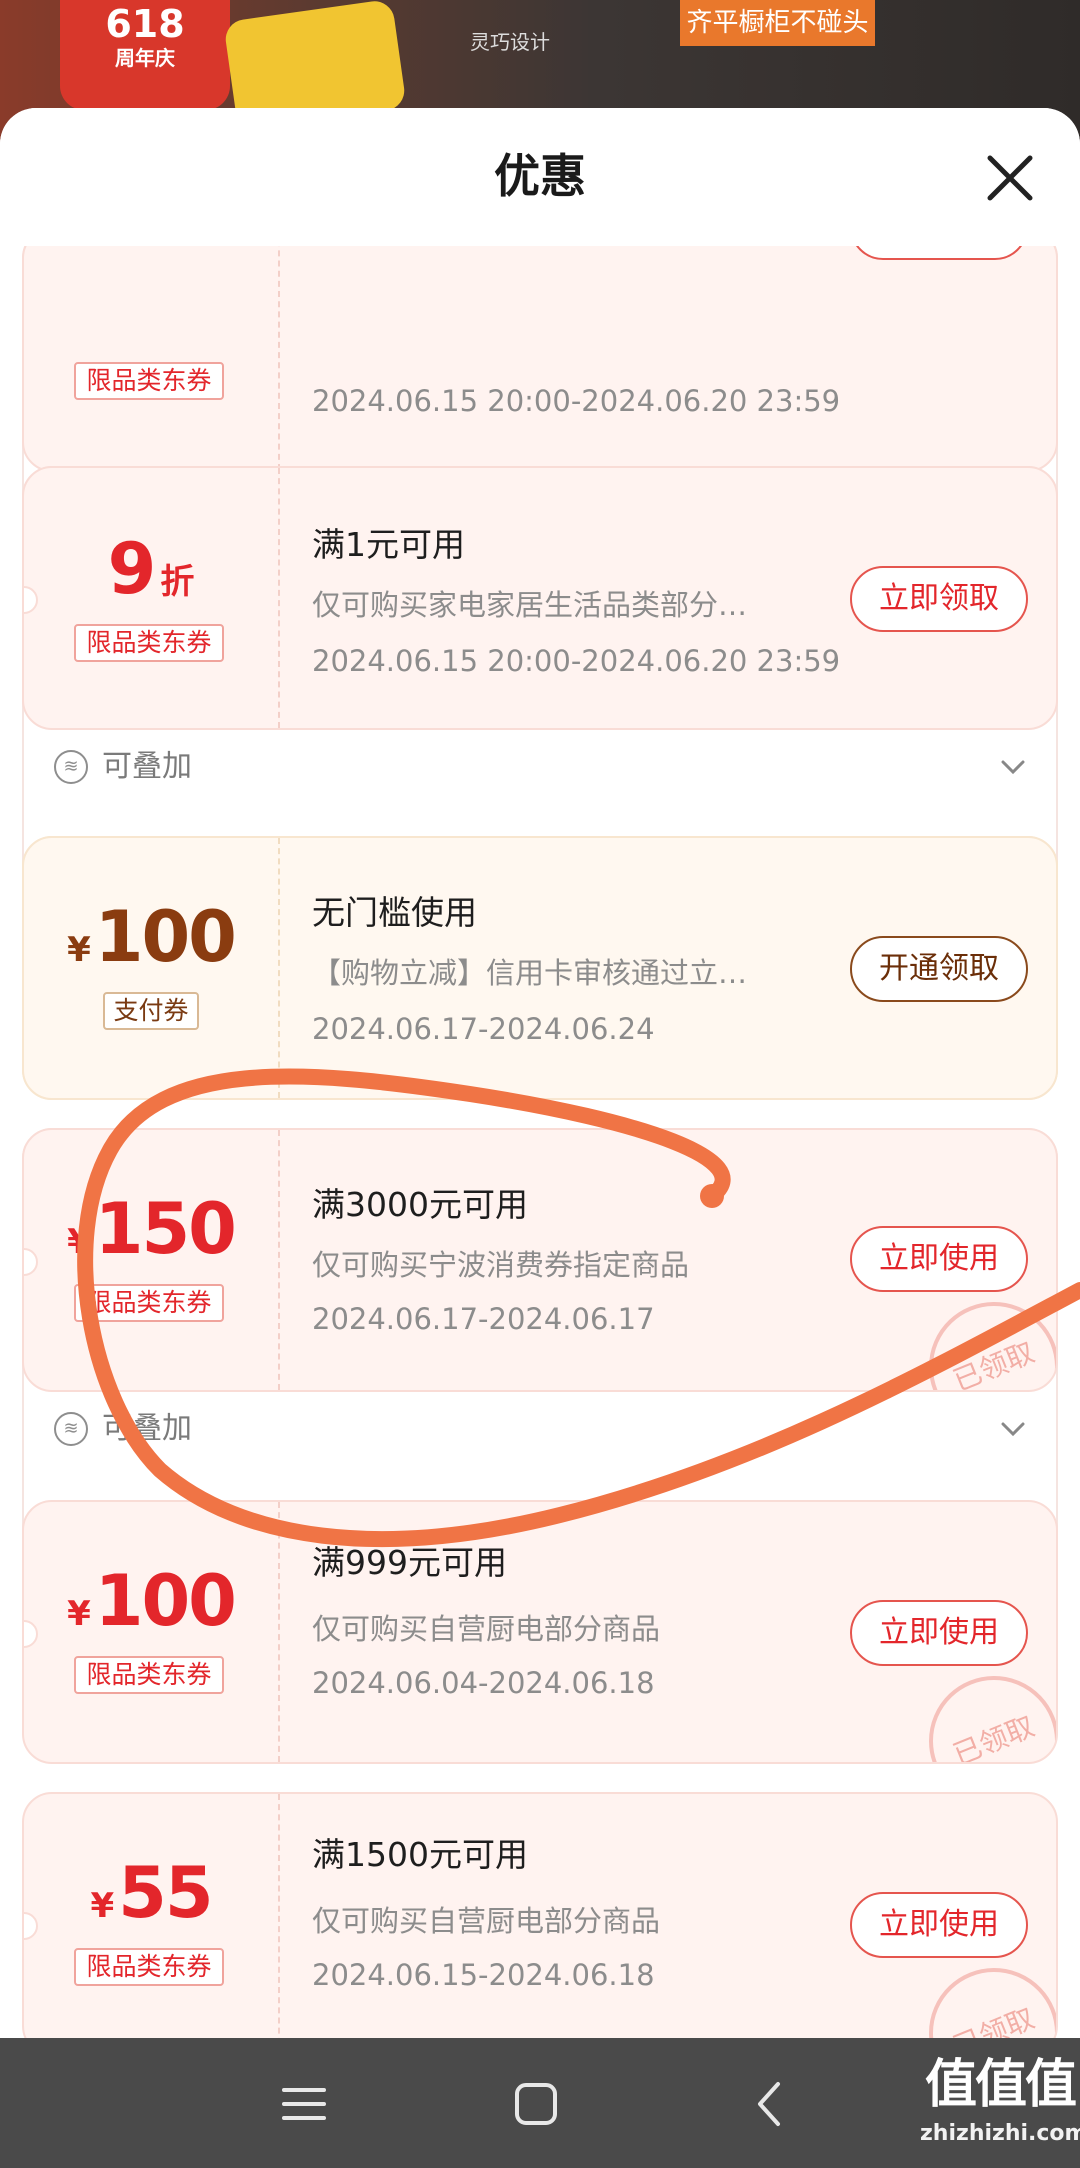 The height and width of the screenshot is (2168, 1080). What do you see at coordinates (1000, 2085) in the screenshot?
I see `watermark-logo-text: 值值值` at bounding box center [1000, 2085].